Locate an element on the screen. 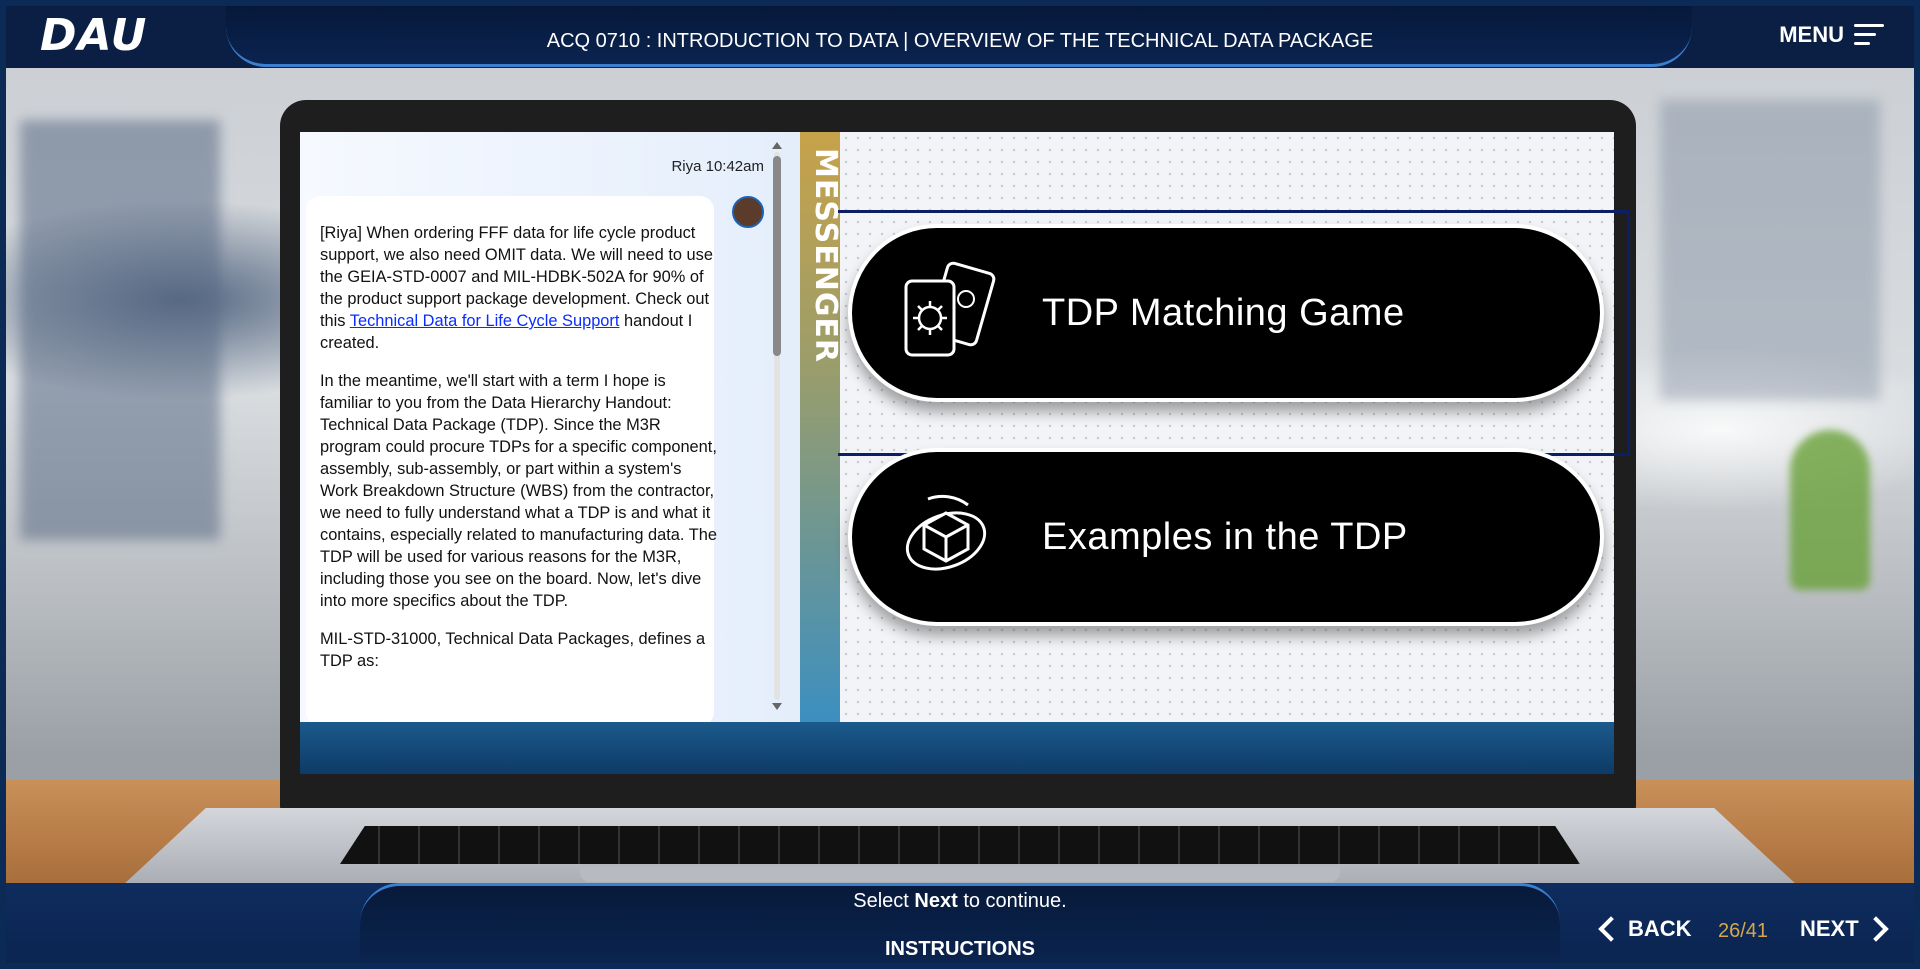 The width and height of the screenshot is (1920, 969). menu-label: MENU is located at coordinates (1811, 34).